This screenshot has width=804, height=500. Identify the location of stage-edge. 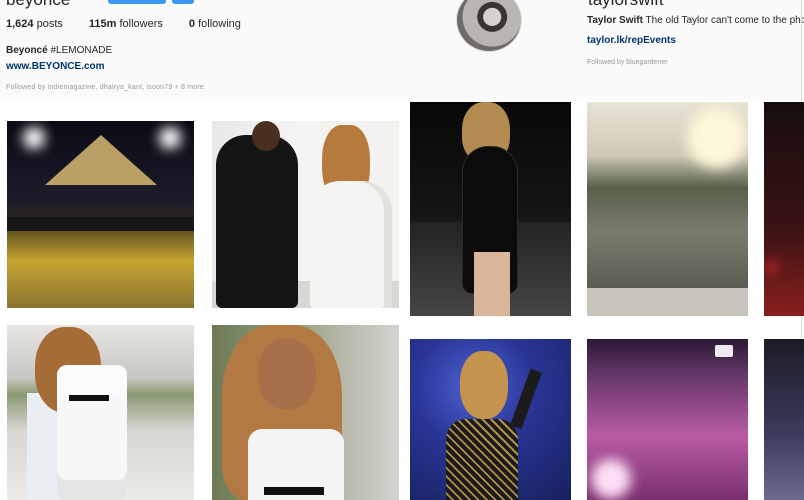
(100, 224).